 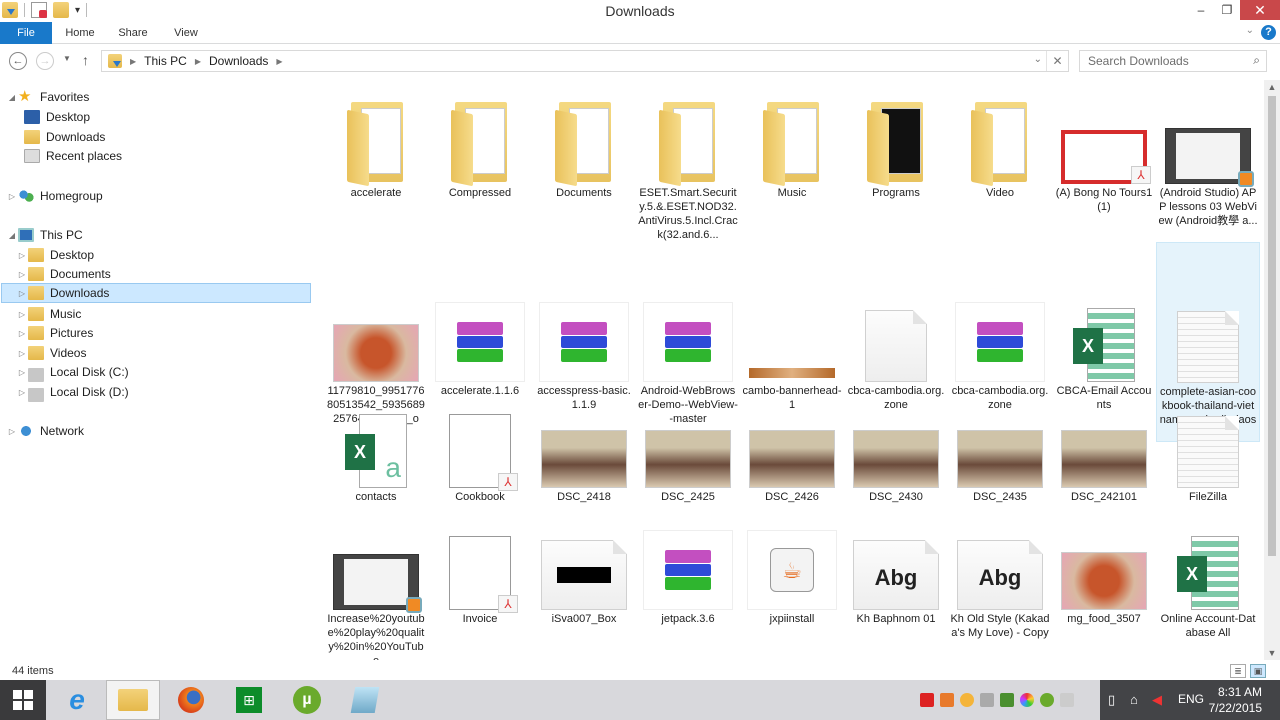 What do you see at coordinates (51, 353) in the screenshot?
I see `sidebar-item-videos: ▷ Videos` at bounding box center [51, 353].